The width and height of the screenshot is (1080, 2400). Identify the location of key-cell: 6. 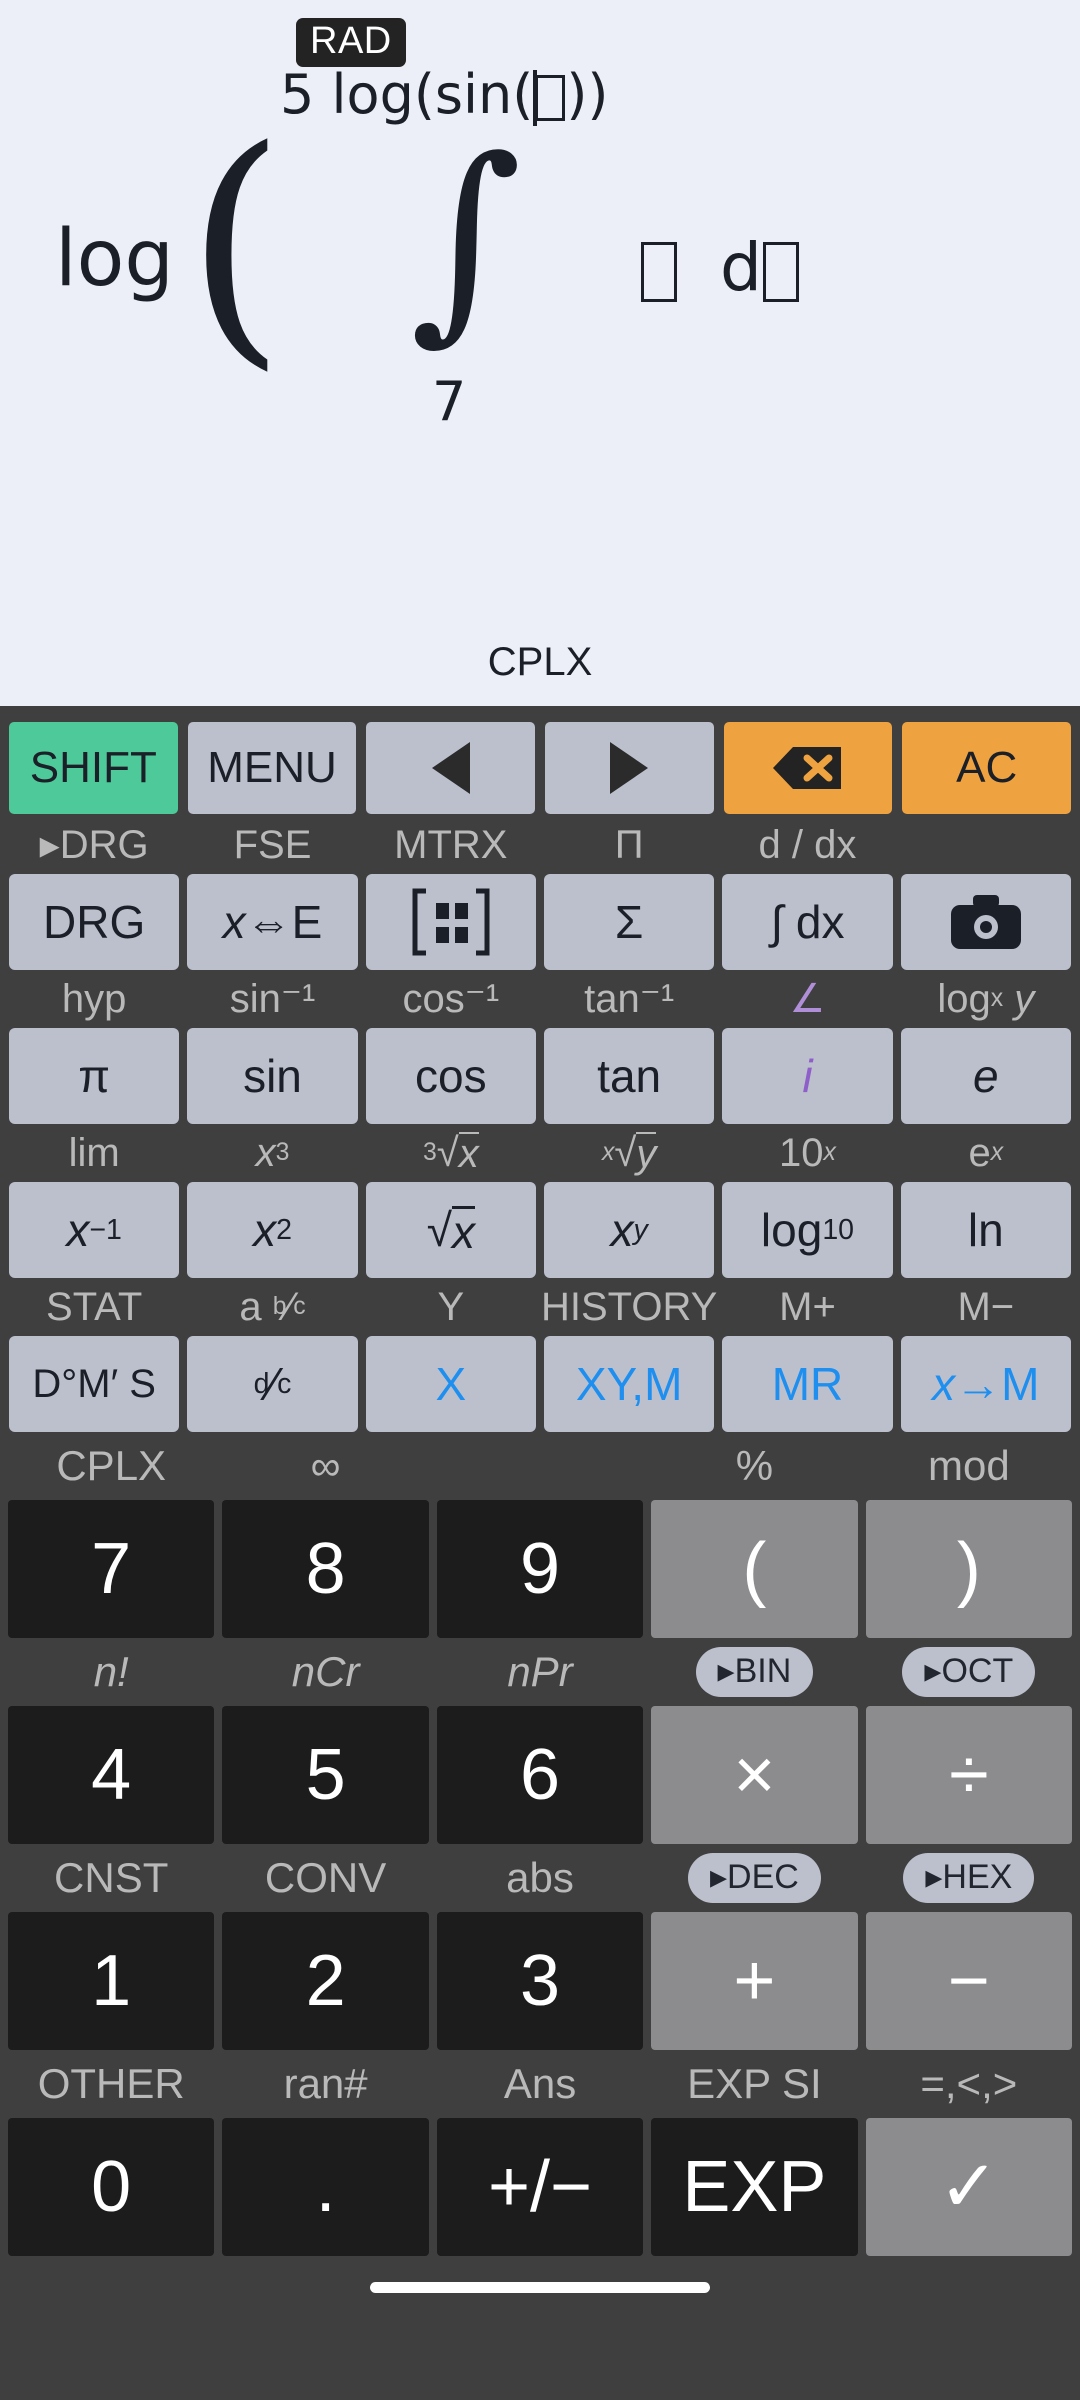
(540, 1775).